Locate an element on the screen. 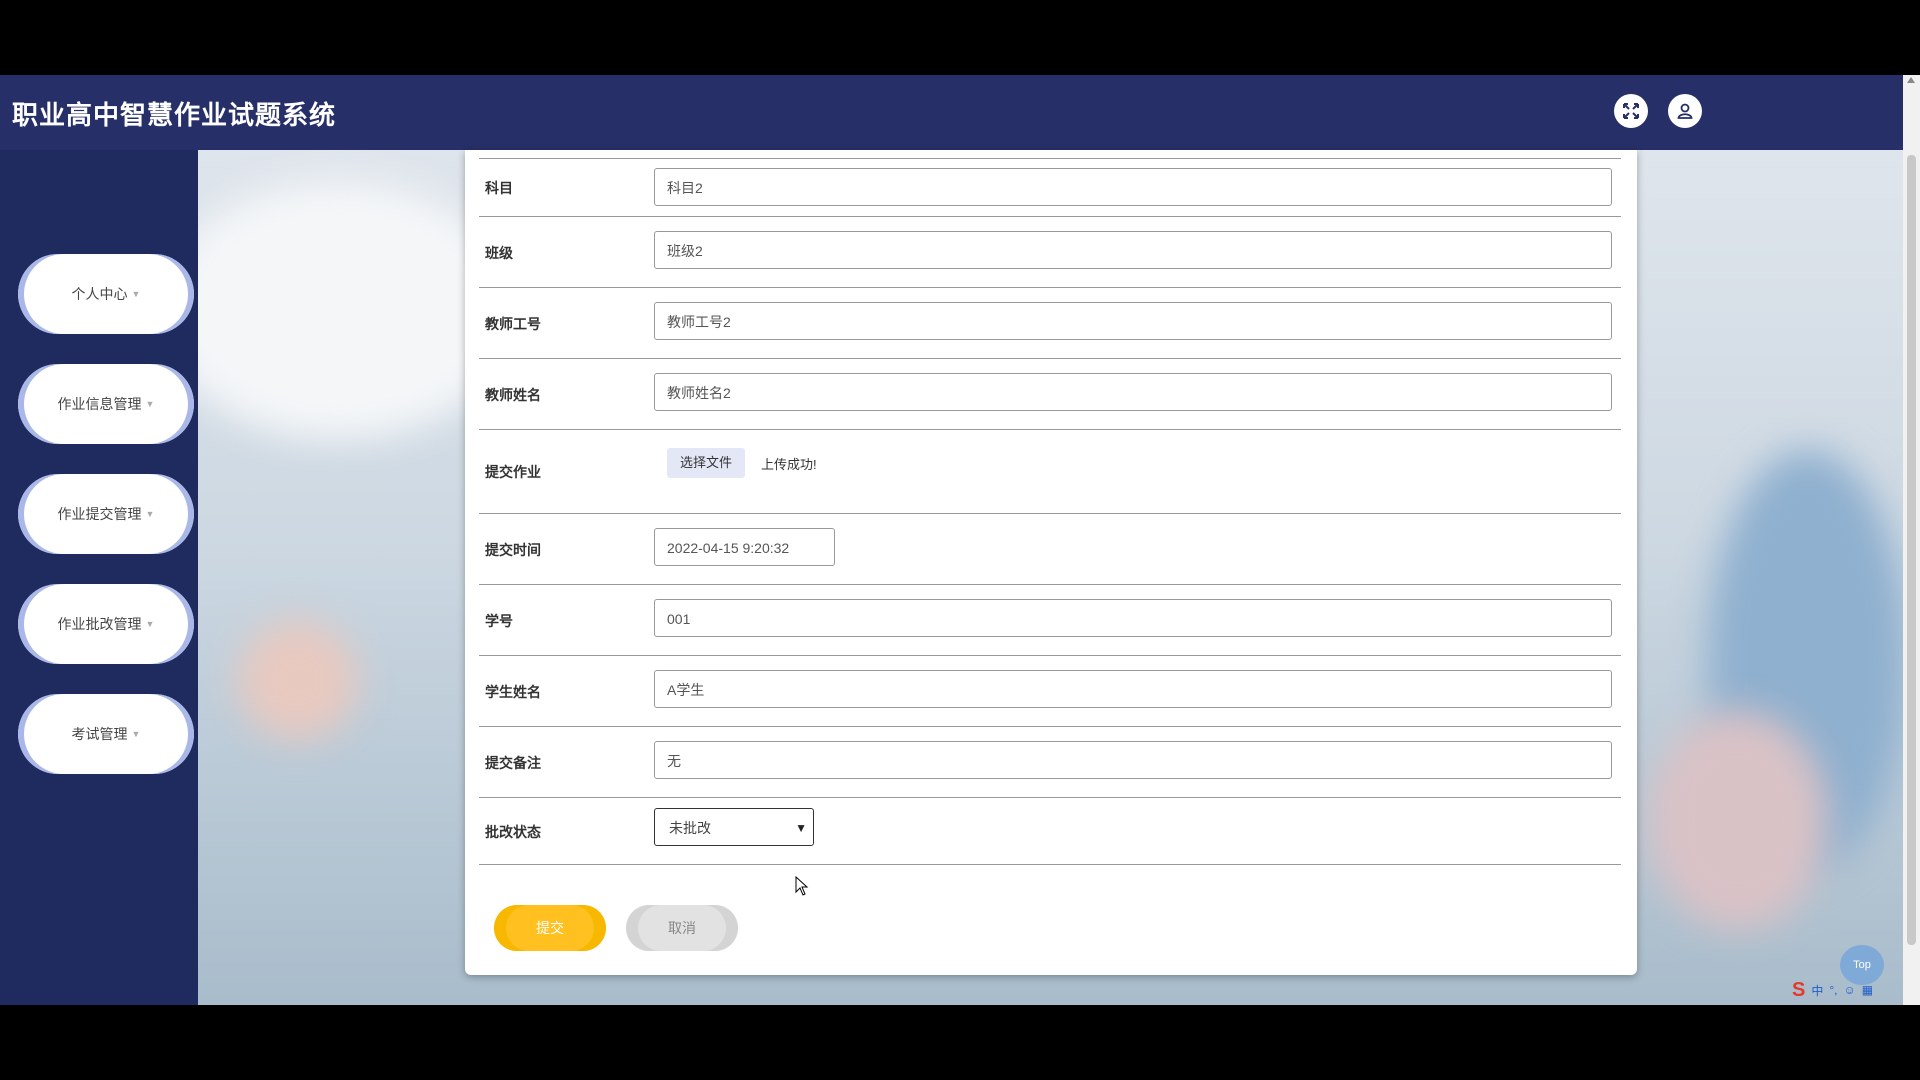 The height and width of the screenshot is (1080, 1920). emoji-icon: ☺ is located at coordinates (1850, 990).